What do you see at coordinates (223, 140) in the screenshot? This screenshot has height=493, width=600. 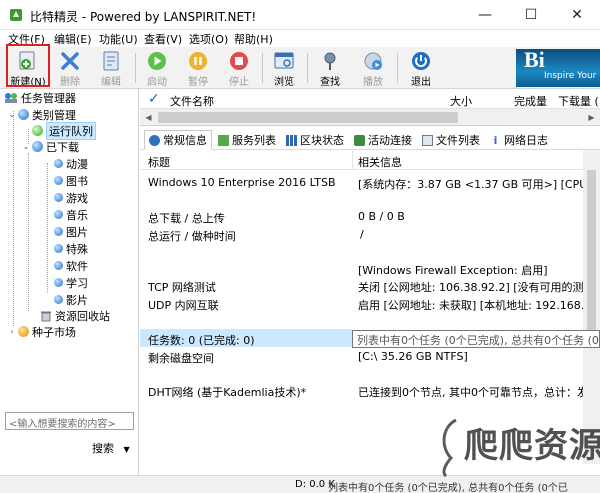 I see `service-icon` at bounding box center [223, 140].